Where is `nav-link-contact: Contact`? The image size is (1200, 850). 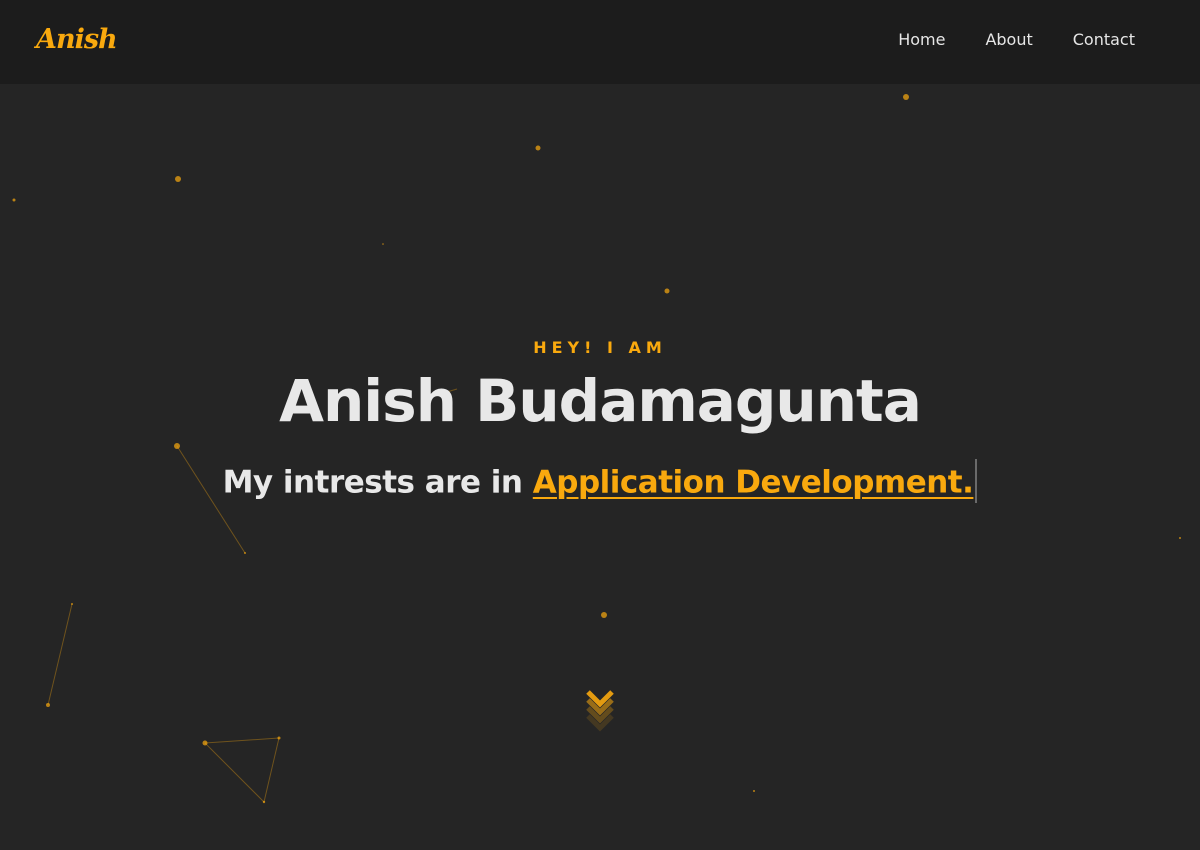
nav-link-contact: Contact is located at coordinates (1104, 39).